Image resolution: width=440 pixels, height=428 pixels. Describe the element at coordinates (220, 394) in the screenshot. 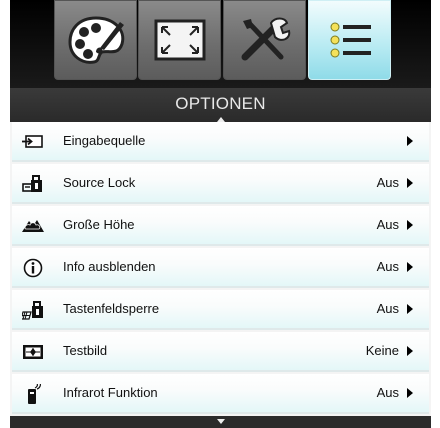

I see `menu-item-infrarot-funktion: Infrarot Funktion Aus` at that location.